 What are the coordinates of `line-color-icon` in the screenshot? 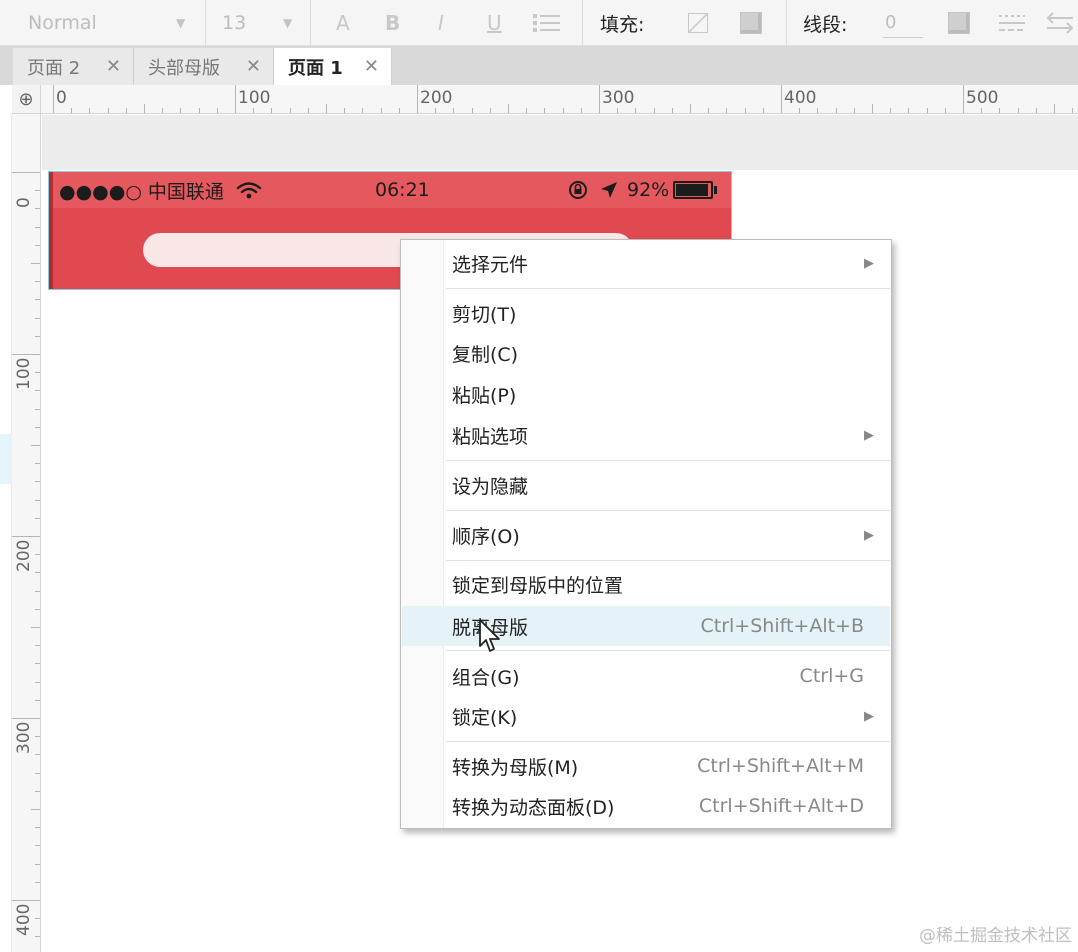 It's located at (959, 23).